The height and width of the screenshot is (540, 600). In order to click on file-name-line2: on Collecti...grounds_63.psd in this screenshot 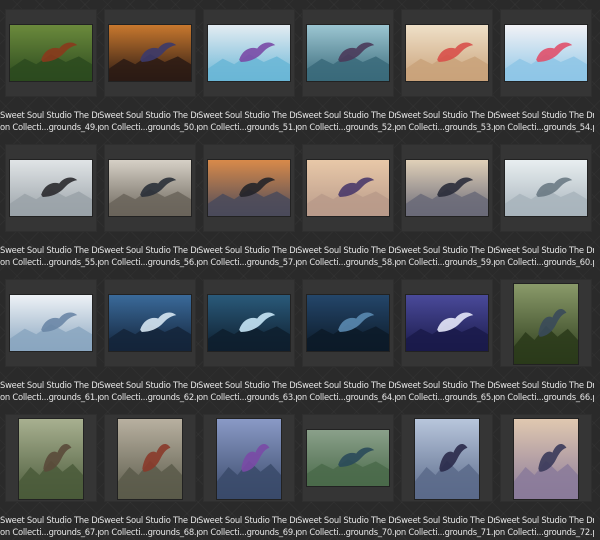, I will do `click(247, 397)`.